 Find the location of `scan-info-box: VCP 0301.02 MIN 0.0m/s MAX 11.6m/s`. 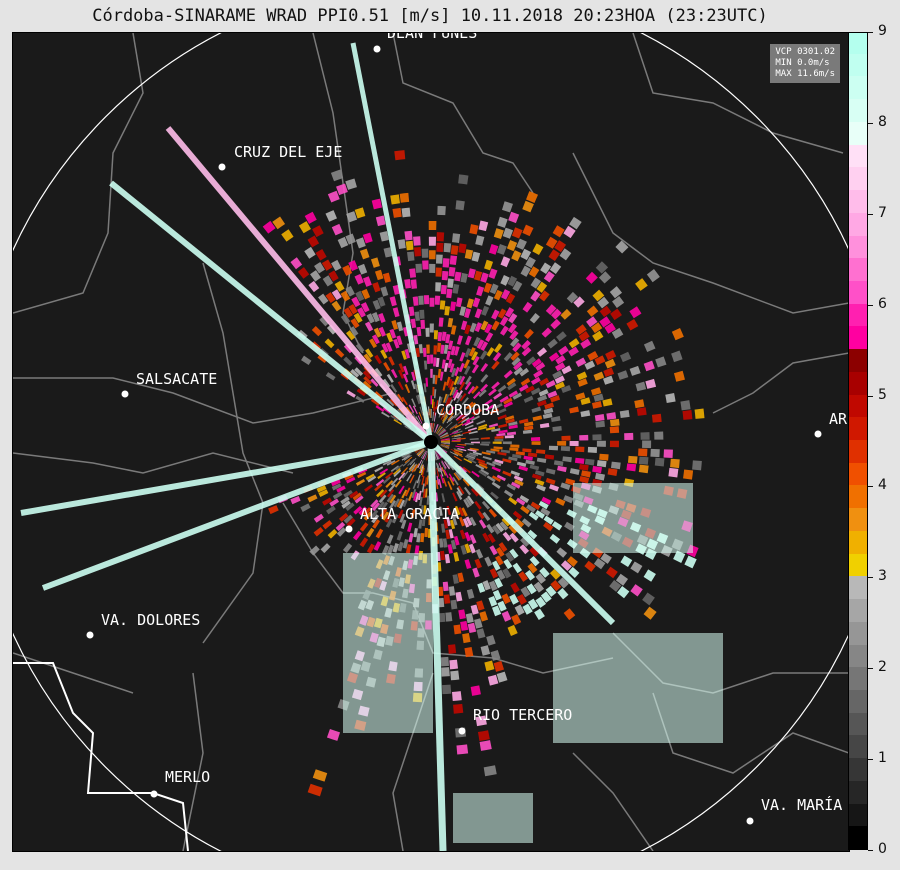

scan-info-box: VCP 0301.02 MIN 0.0m/s MAX 11.6m/s is located at coordinates (805, 63).